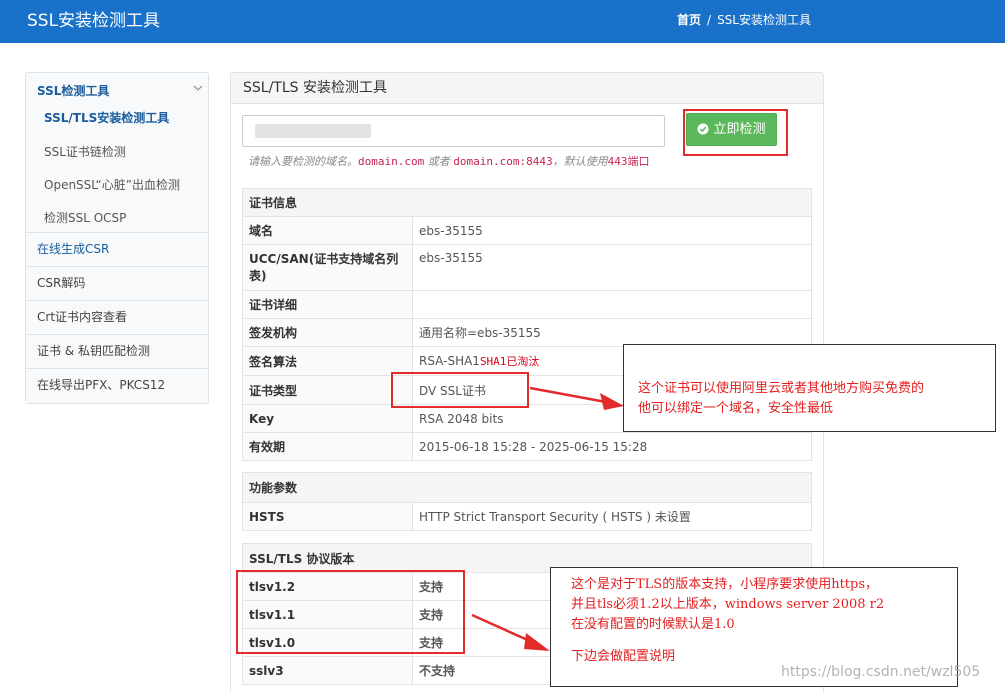 The height and width of the screenshot is (692, 1005). What do you see at coordinates (509, 361) in the screenshot?
I see `sha1-deprecated-note: SHA1已淘汰` at bounding box center [509, 361].